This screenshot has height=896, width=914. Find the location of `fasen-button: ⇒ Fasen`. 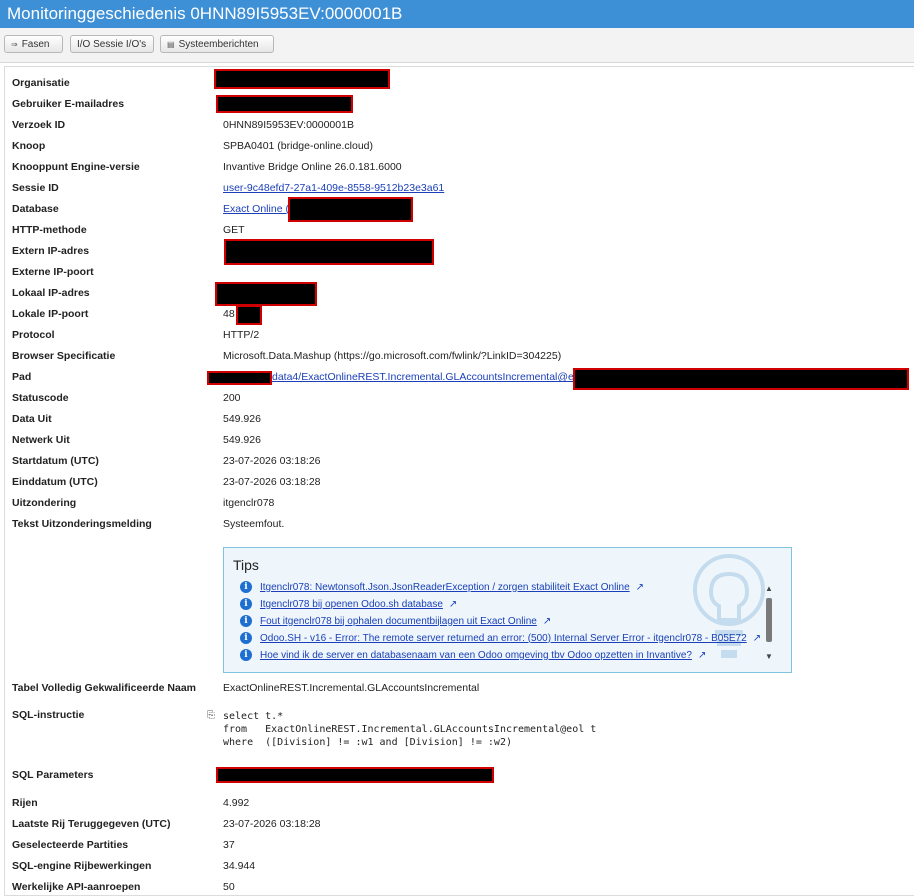

fasen-button: ⇒ Fasen is located at coordinates (33, 44).